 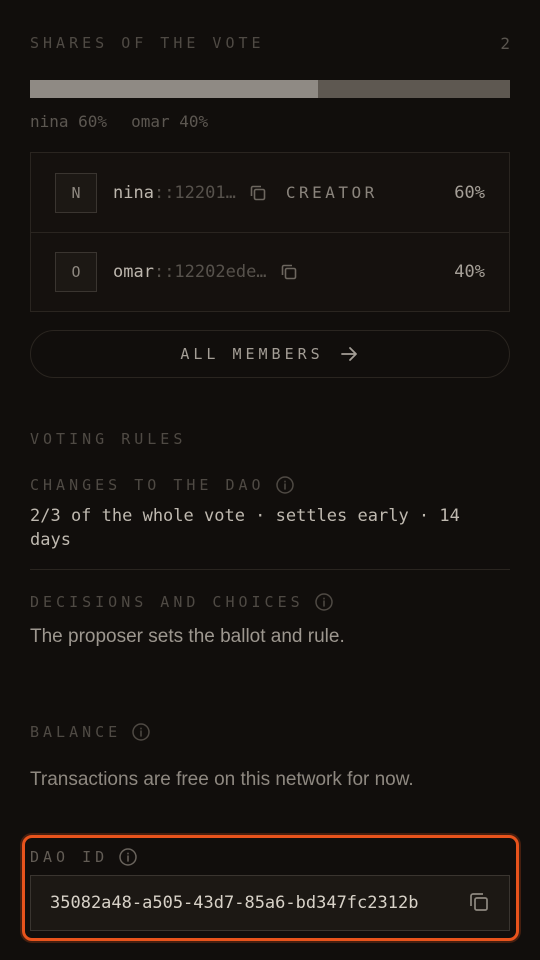 I want to click on changes-label: CHANGES TO THE DAO, so click(x=162, y=485).